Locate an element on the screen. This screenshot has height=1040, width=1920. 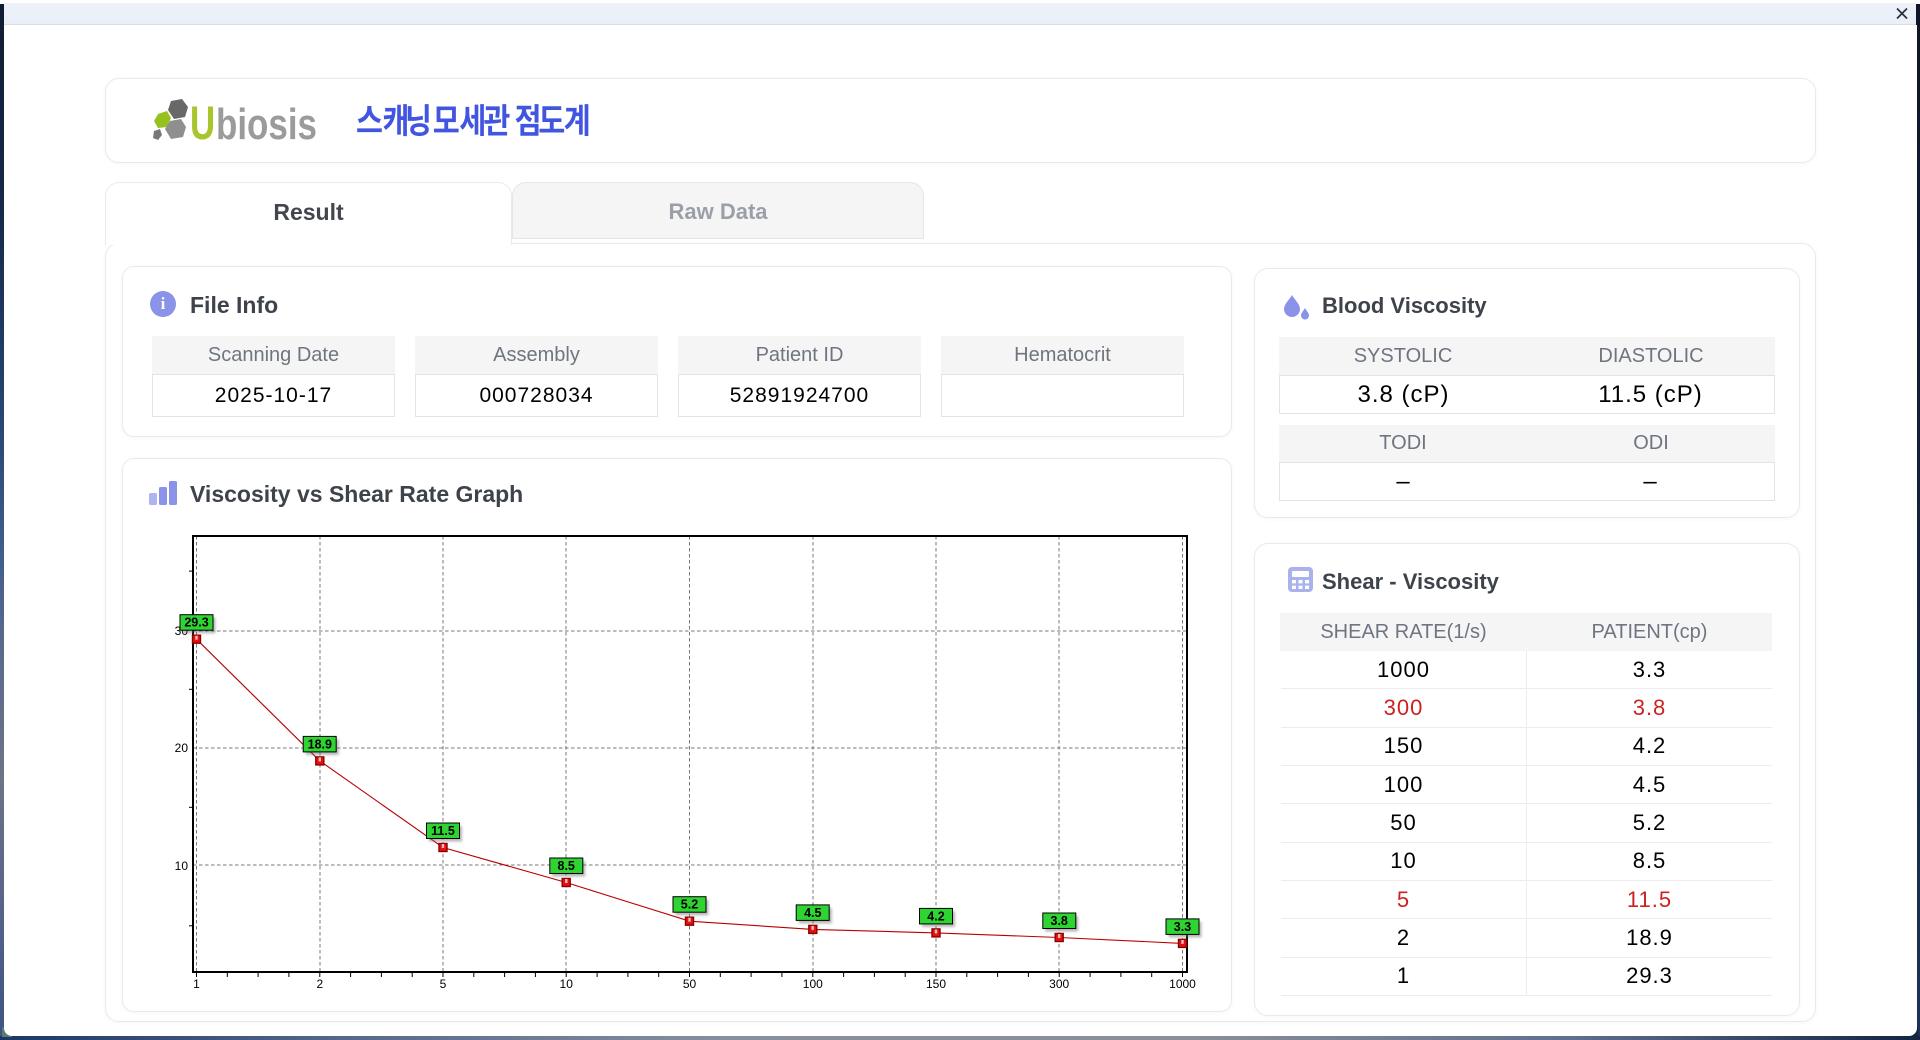
svg-text: 5 is located at coordinates (443, 984).